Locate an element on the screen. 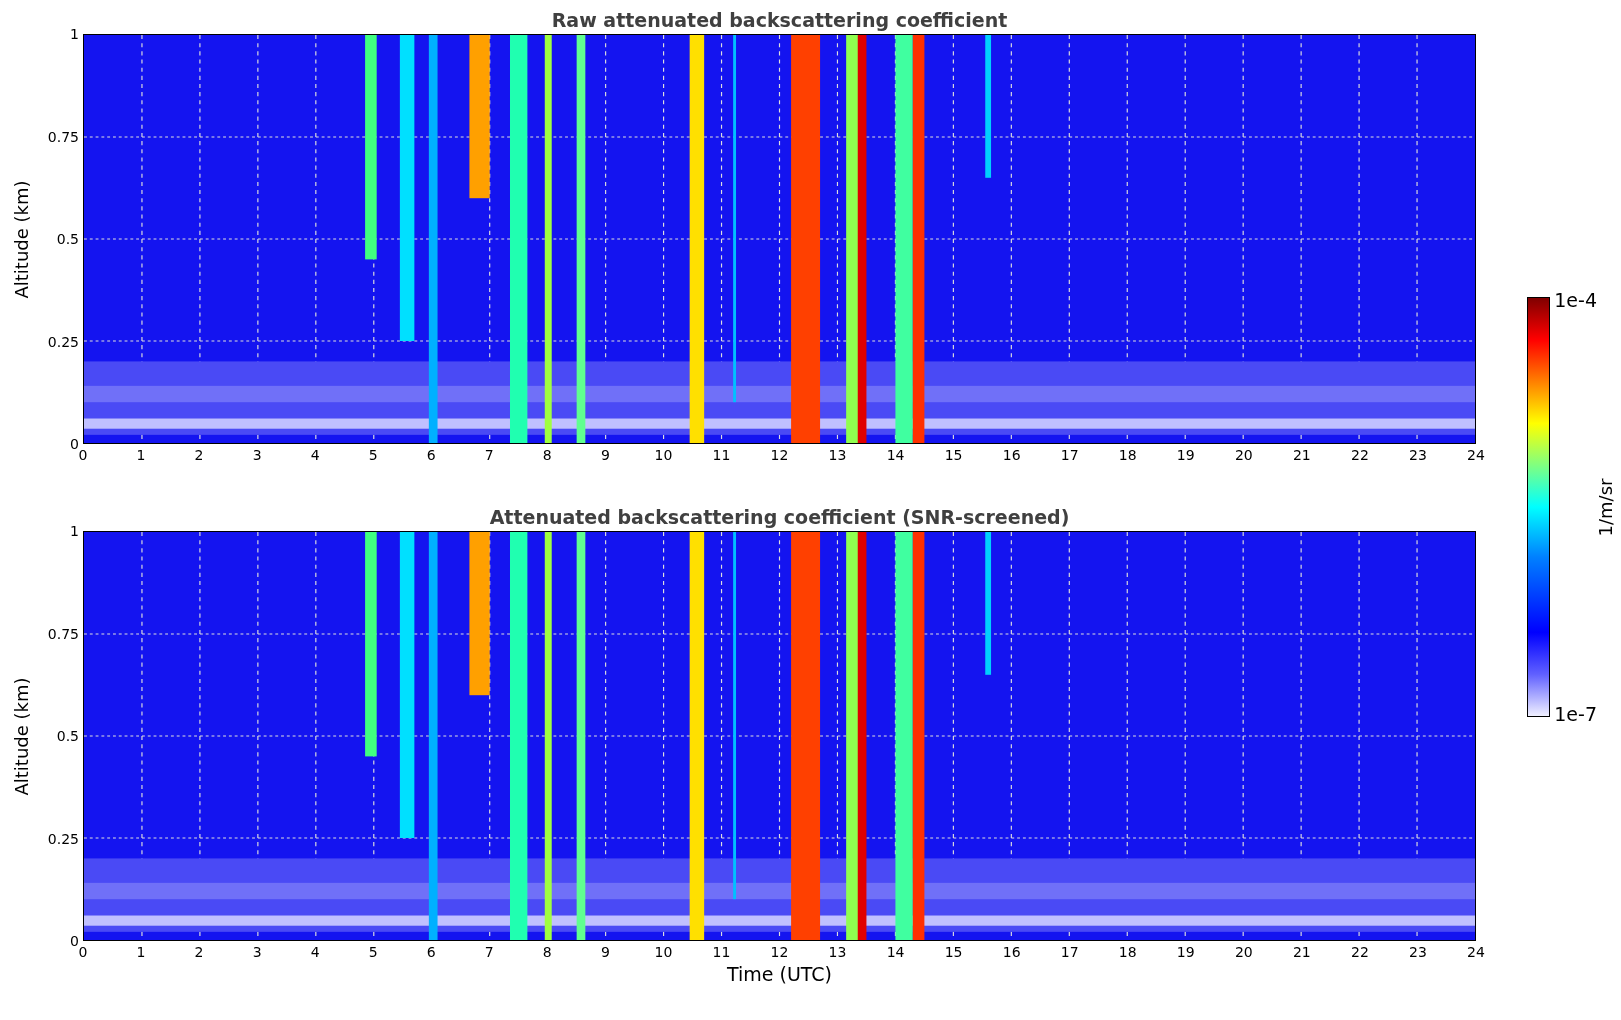  axis-label: Time (UTC) is located at coordinates (779, 974).